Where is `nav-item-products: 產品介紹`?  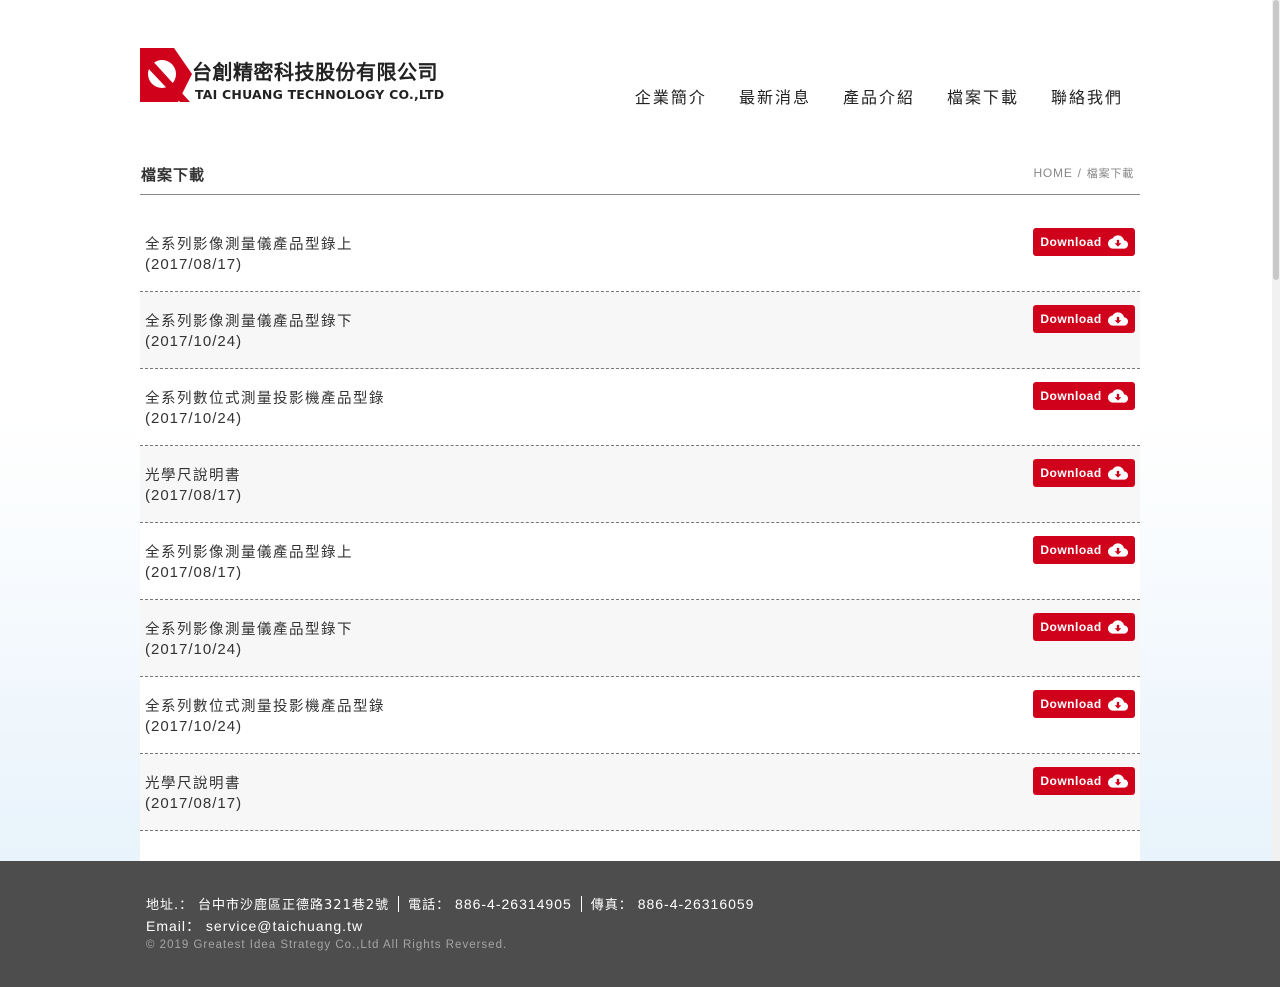
nav-item-products: 產品介紹 is located at coordinates (879, 96).